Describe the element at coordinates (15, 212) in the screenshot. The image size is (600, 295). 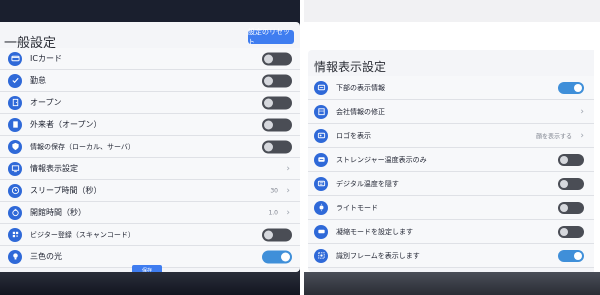
I see `timer-icon` at that location.